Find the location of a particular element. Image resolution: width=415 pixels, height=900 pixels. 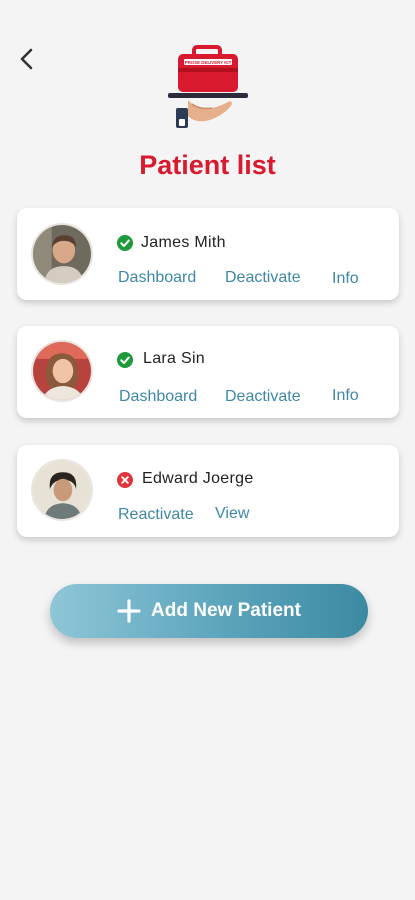

page-title: Patient list is located at coordinates (207, 165).